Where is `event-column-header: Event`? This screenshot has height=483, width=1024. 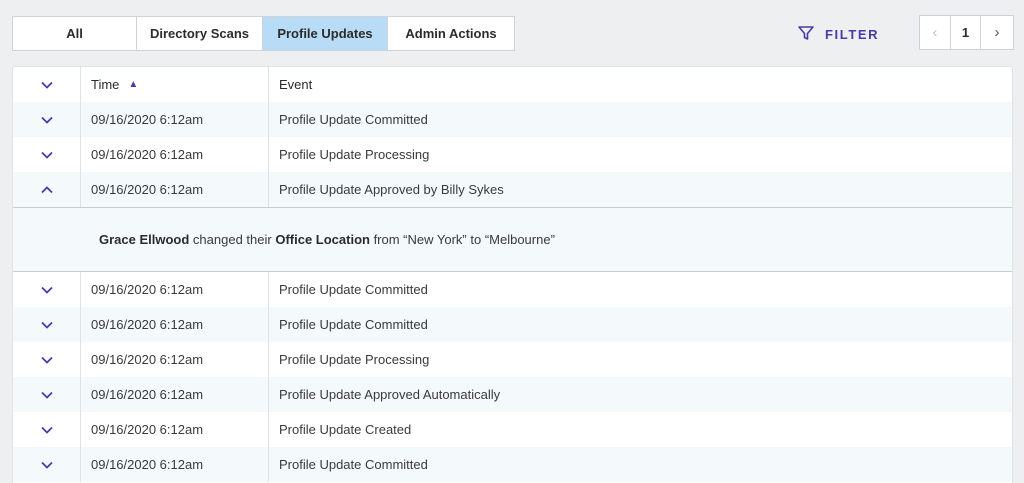
event-column-header: Event is located at coordinates (640, 84).